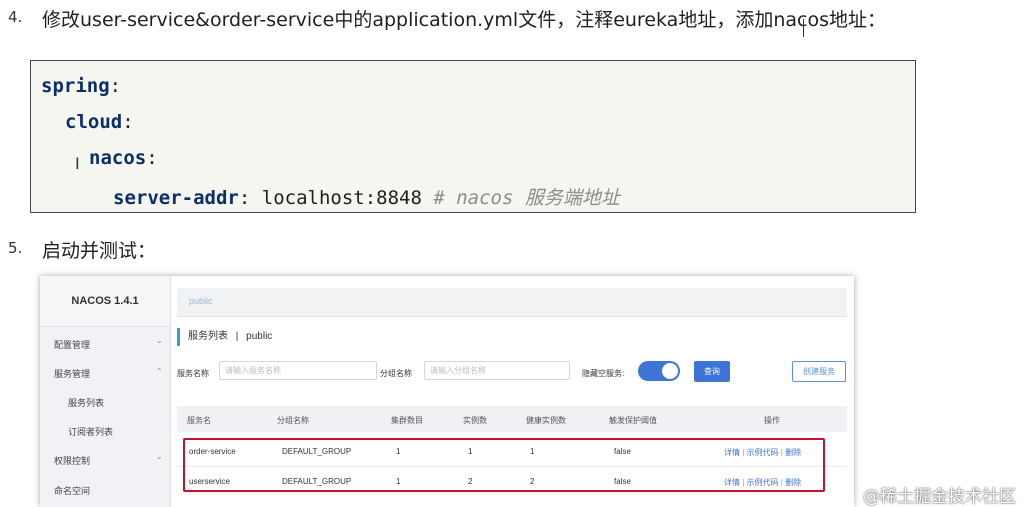  I want to click on page-title: 服务列表 | public, so click(224, 337).